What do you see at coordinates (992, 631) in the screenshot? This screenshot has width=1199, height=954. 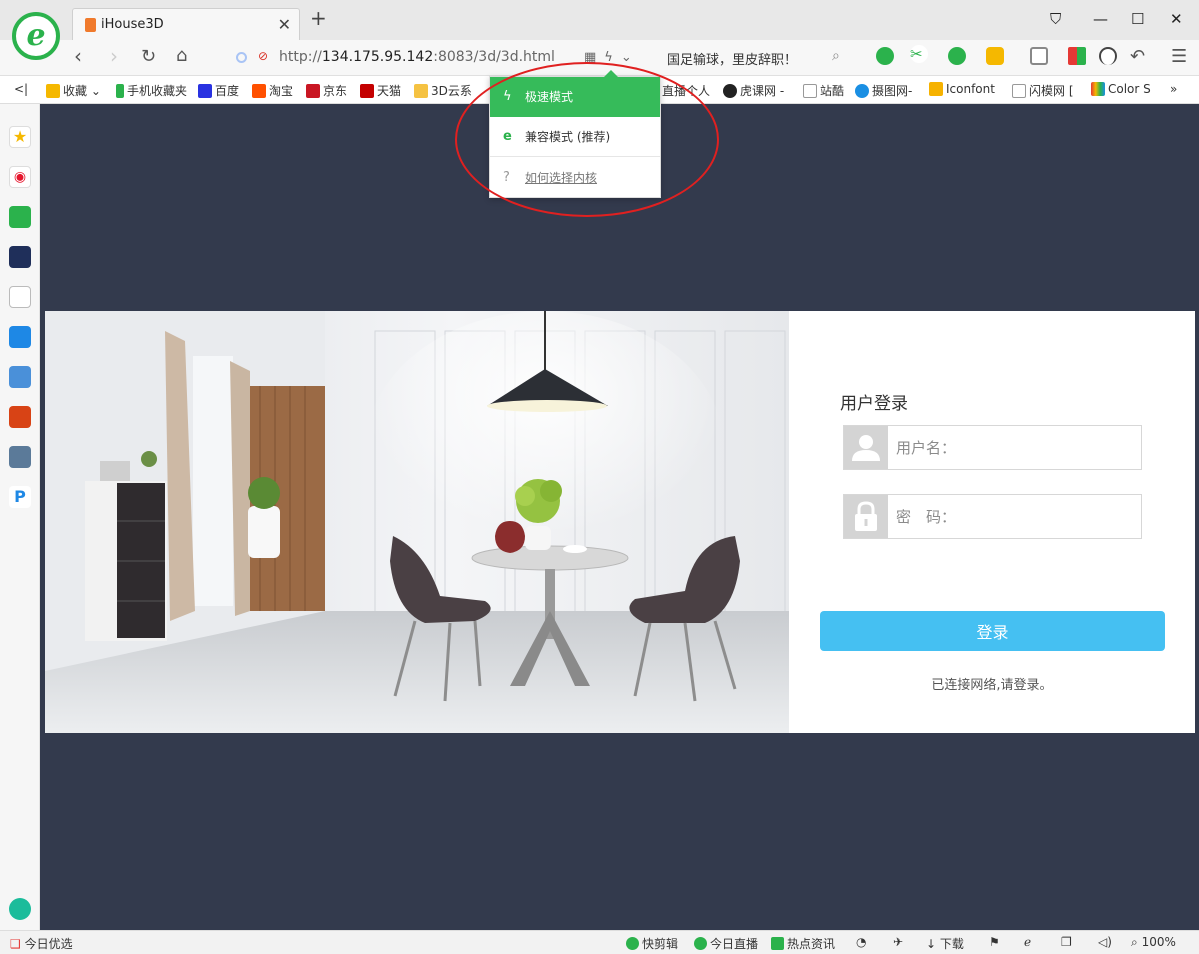 I see `login-button: 登录` at bounding box center [992, 631].